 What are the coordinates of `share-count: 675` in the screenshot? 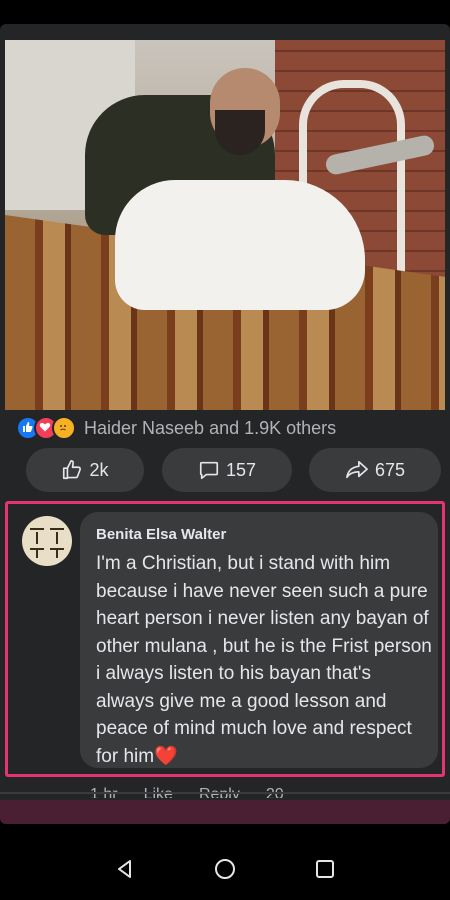 It's located at (390, 469).